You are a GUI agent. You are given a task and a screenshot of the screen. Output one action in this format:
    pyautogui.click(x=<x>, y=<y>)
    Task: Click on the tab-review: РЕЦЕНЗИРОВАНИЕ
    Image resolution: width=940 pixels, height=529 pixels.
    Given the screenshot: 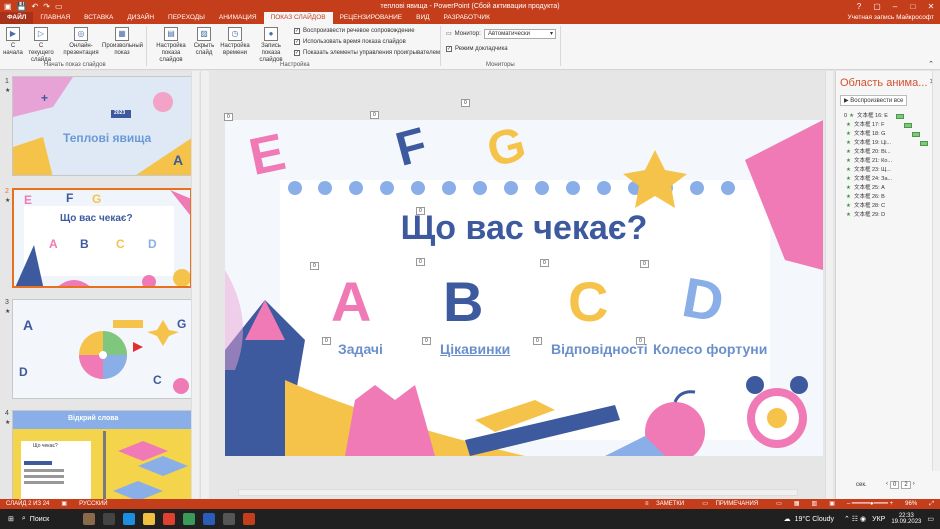 What is the action you would take?
    pyautogui.click(x=371, y=18)
    